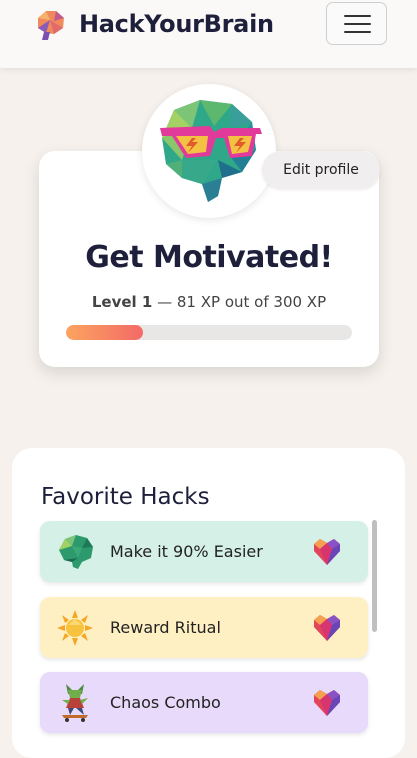 This screenshot has height=758, width=417. What do you see at coordinates (105, 332) in the screenshot?
I see `xp-progress-fill` at bounding box center [105, 332].